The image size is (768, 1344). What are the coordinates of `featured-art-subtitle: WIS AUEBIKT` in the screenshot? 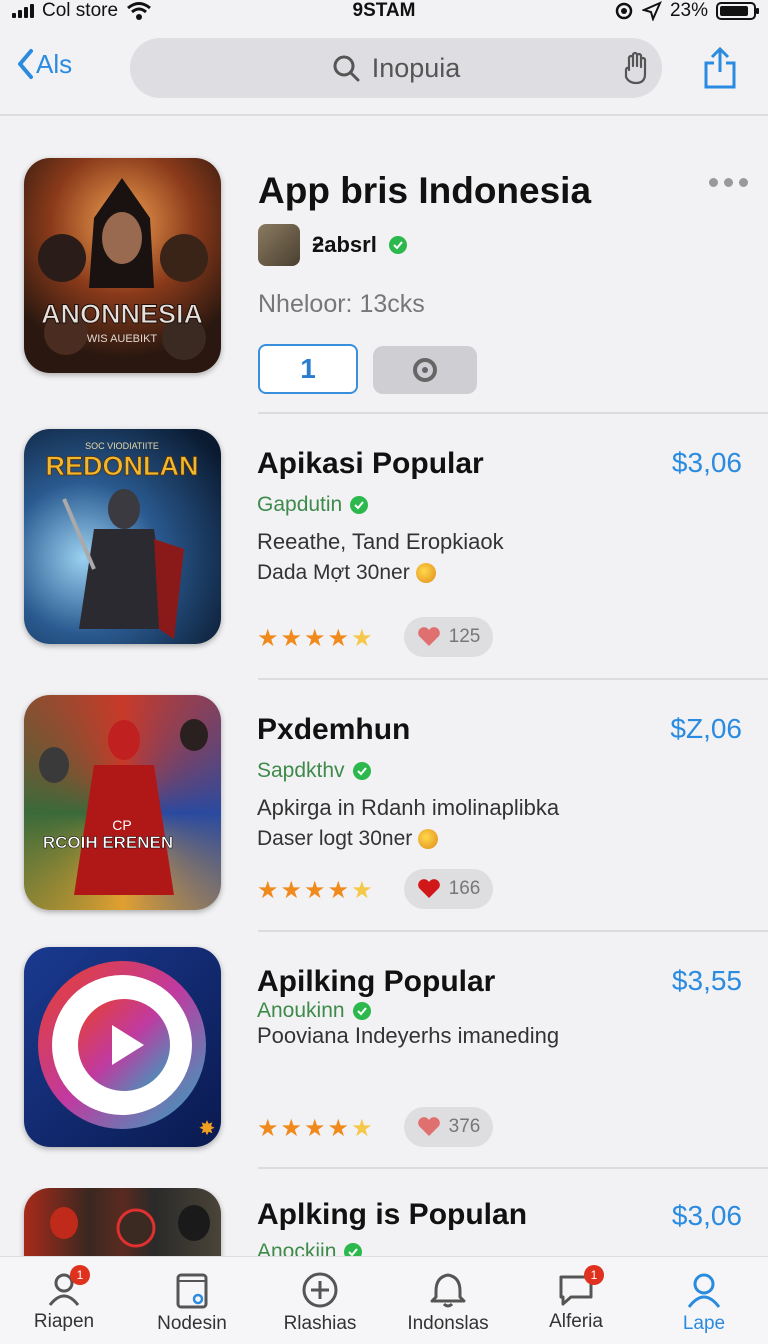 It's located at (122, 339).